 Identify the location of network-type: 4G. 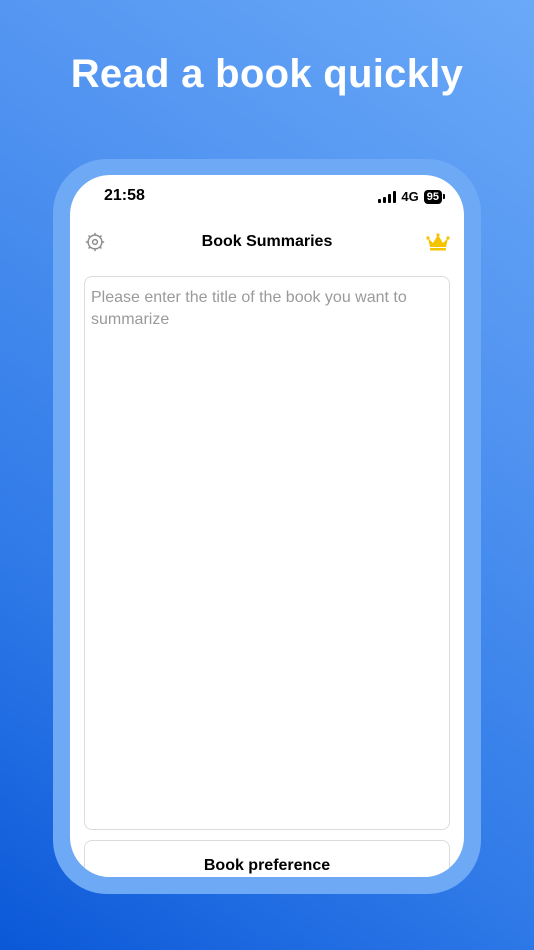
(410, 196).